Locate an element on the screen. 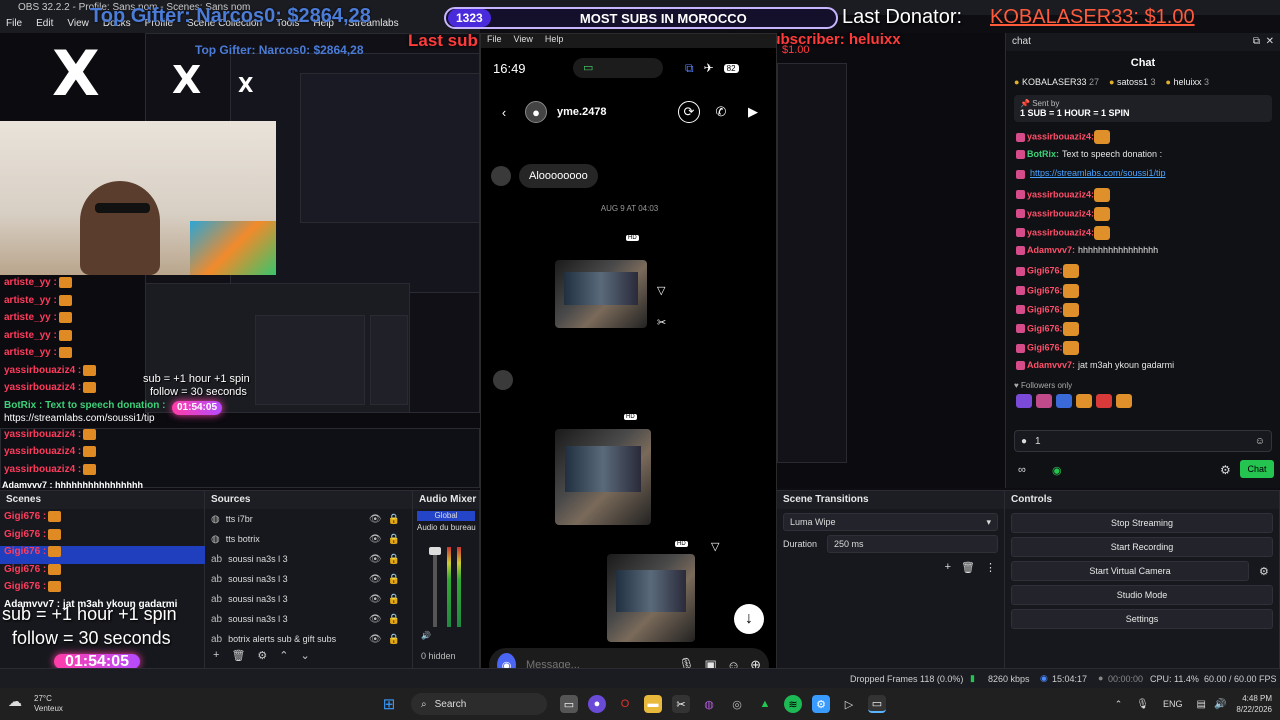 Image resolution: width=1280 pixels, height=720 pixels. studio-mode-button: Studio Mode is located at coordinates (1142, 595).